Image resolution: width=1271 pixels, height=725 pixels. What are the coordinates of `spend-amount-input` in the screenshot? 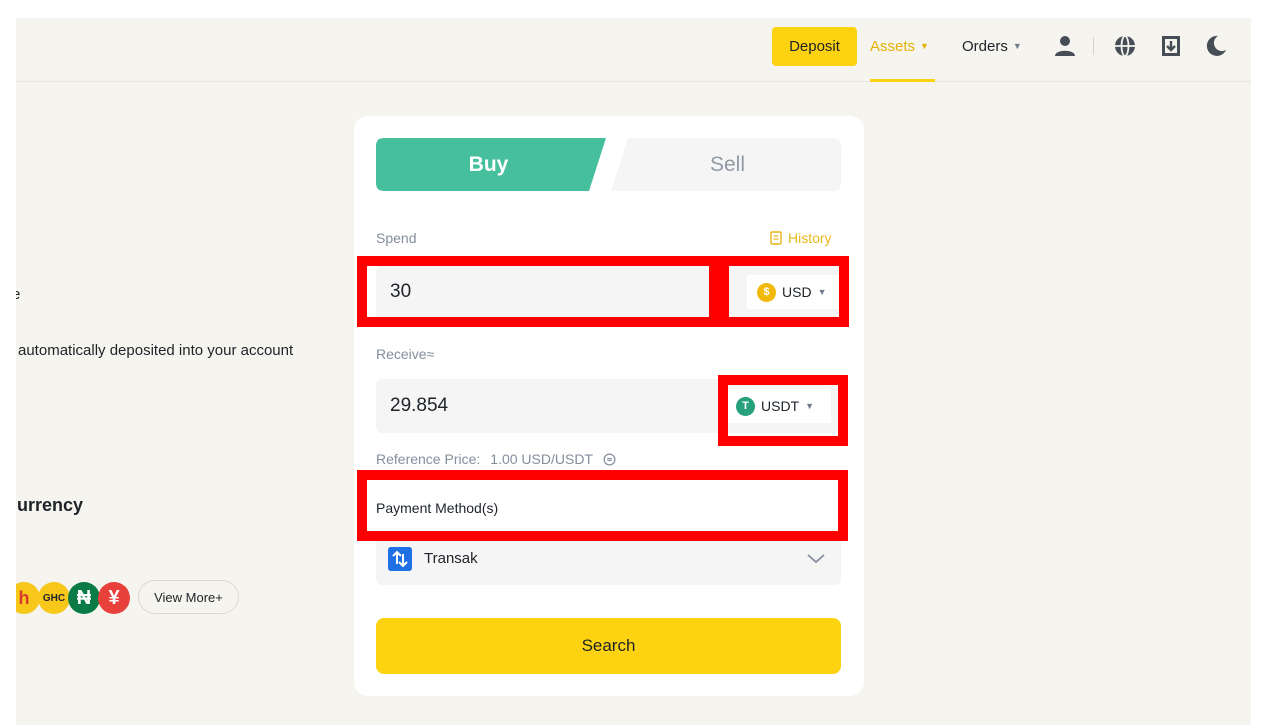 It's located at (540, 292).